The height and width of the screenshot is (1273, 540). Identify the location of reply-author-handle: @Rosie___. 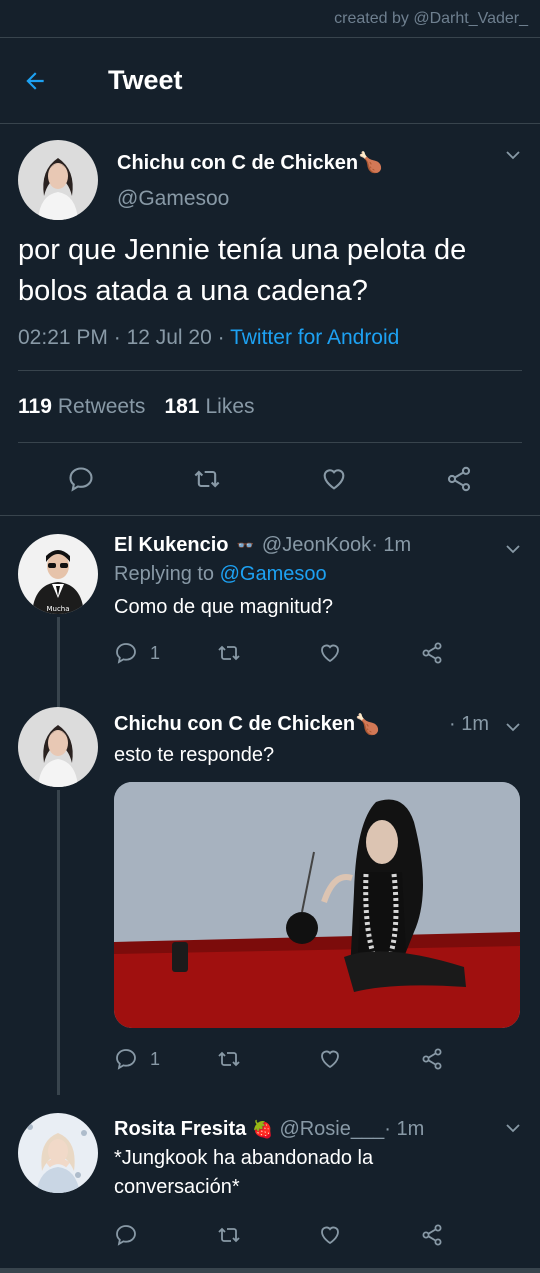
(331, 1129).